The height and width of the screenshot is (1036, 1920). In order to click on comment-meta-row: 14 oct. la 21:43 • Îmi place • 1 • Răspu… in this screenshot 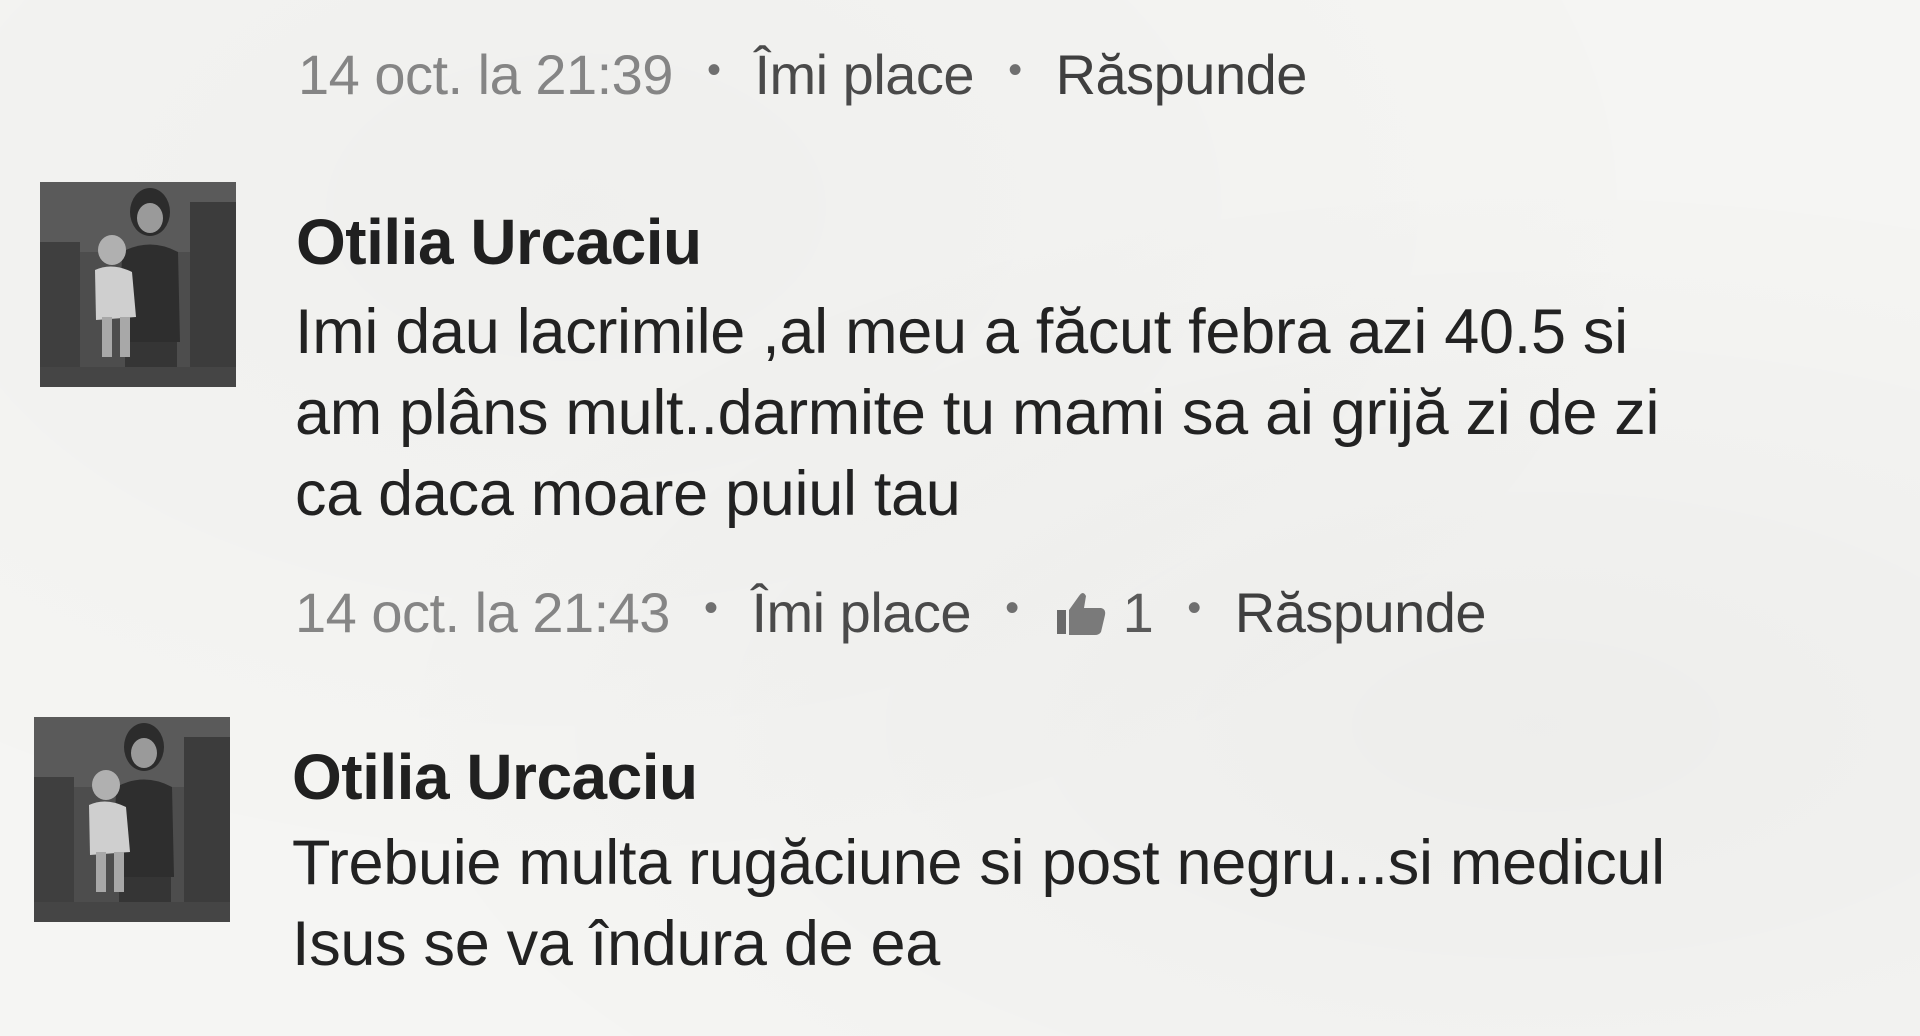, I will do `click(891, 612)`.